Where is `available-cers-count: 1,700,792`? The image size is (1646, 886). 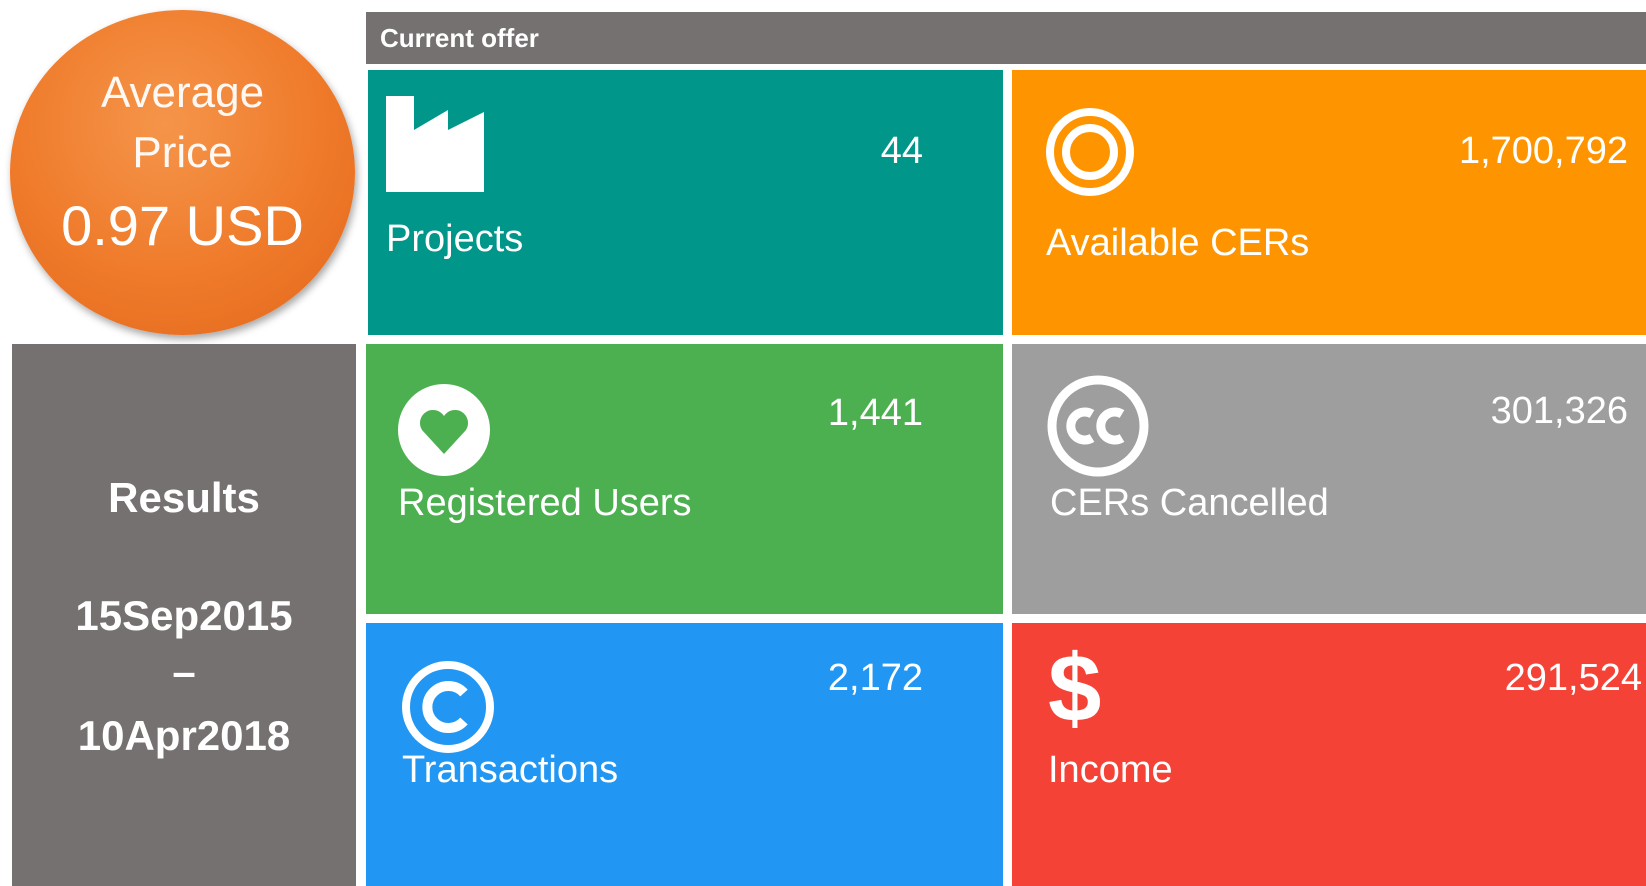 available-cers-count: 1,700,792 is located at coordinates (1543, 151).